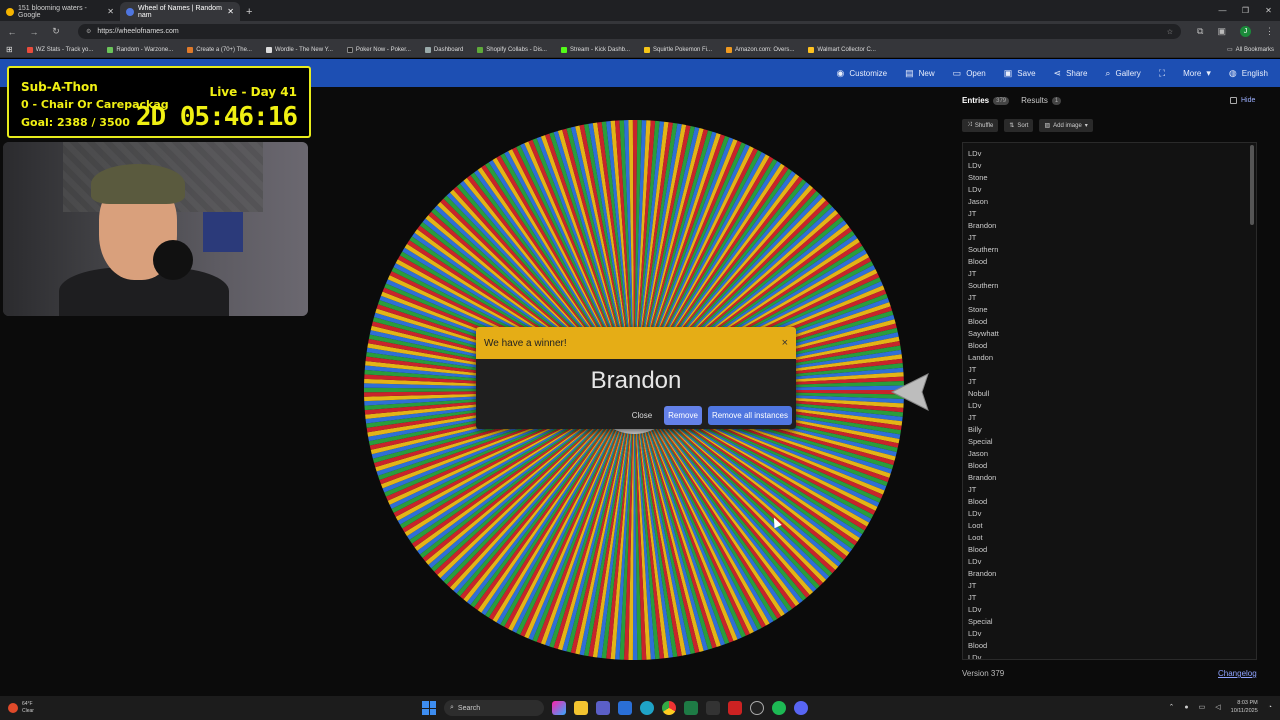  What do you see at coordinates (1020, 73) in the screenshot?
I see `save-button: ▣ Save` at bounding box center [1020, 73].